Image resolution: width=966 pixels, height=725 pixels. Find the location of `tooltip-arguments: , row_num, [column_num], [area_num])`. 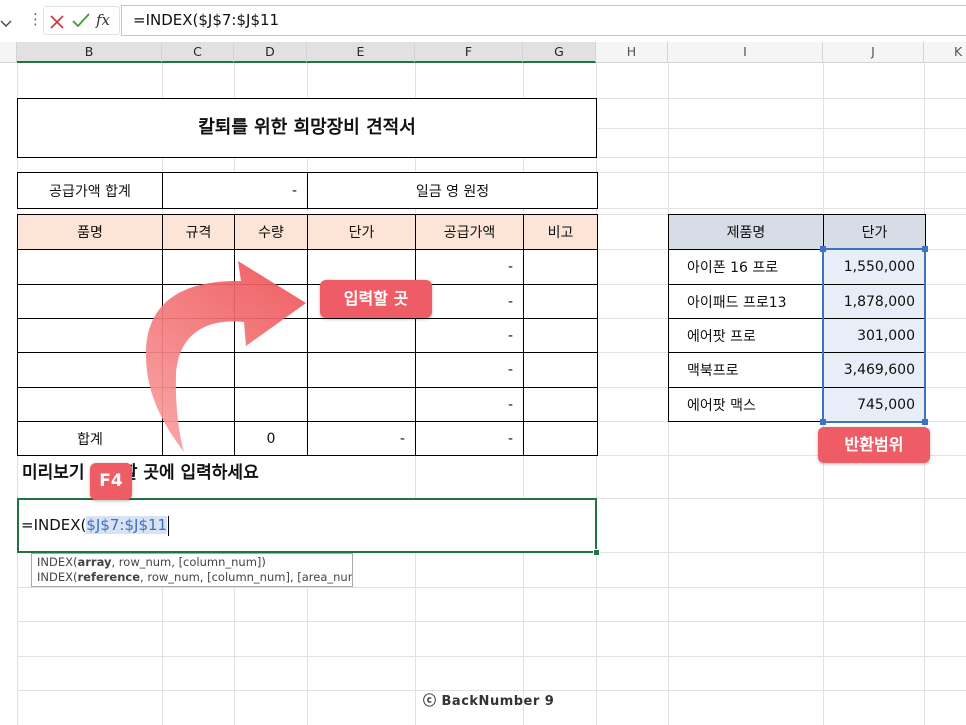

tooltip-arguments: , row_num, [column_num], [area_num]) is located at coordinates (246, 577).